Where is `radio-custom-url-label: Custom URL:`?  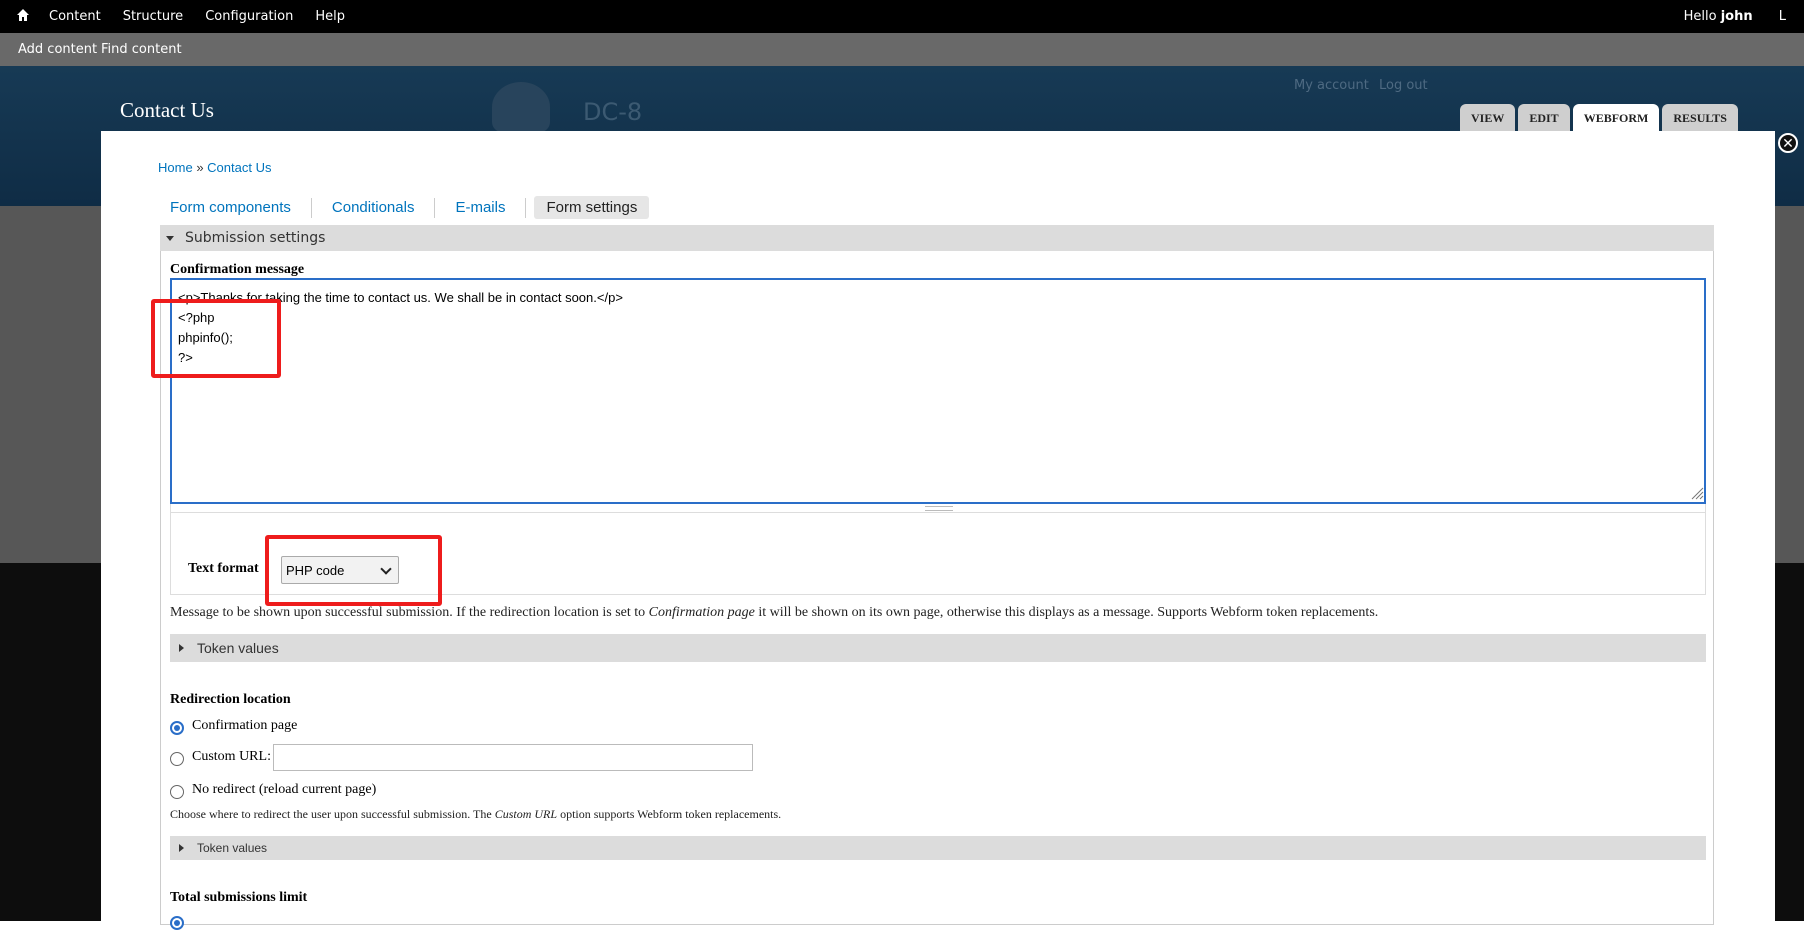 radio-custom-url-label: Custom URL: is located at coordinates (231, 757).